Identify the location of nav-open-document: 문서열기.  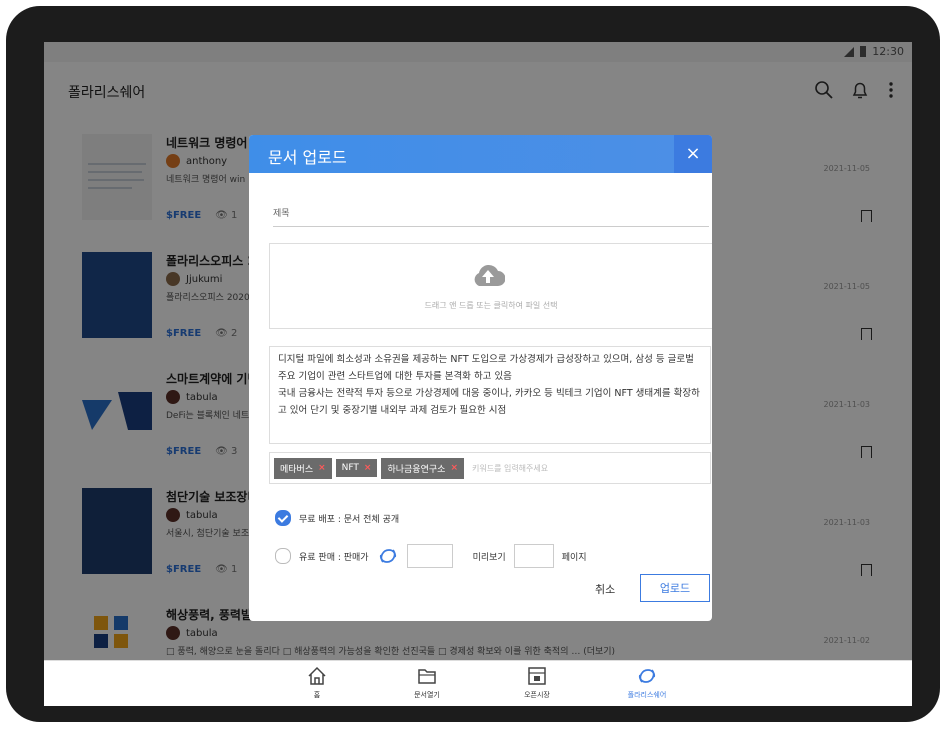
(427, 682).